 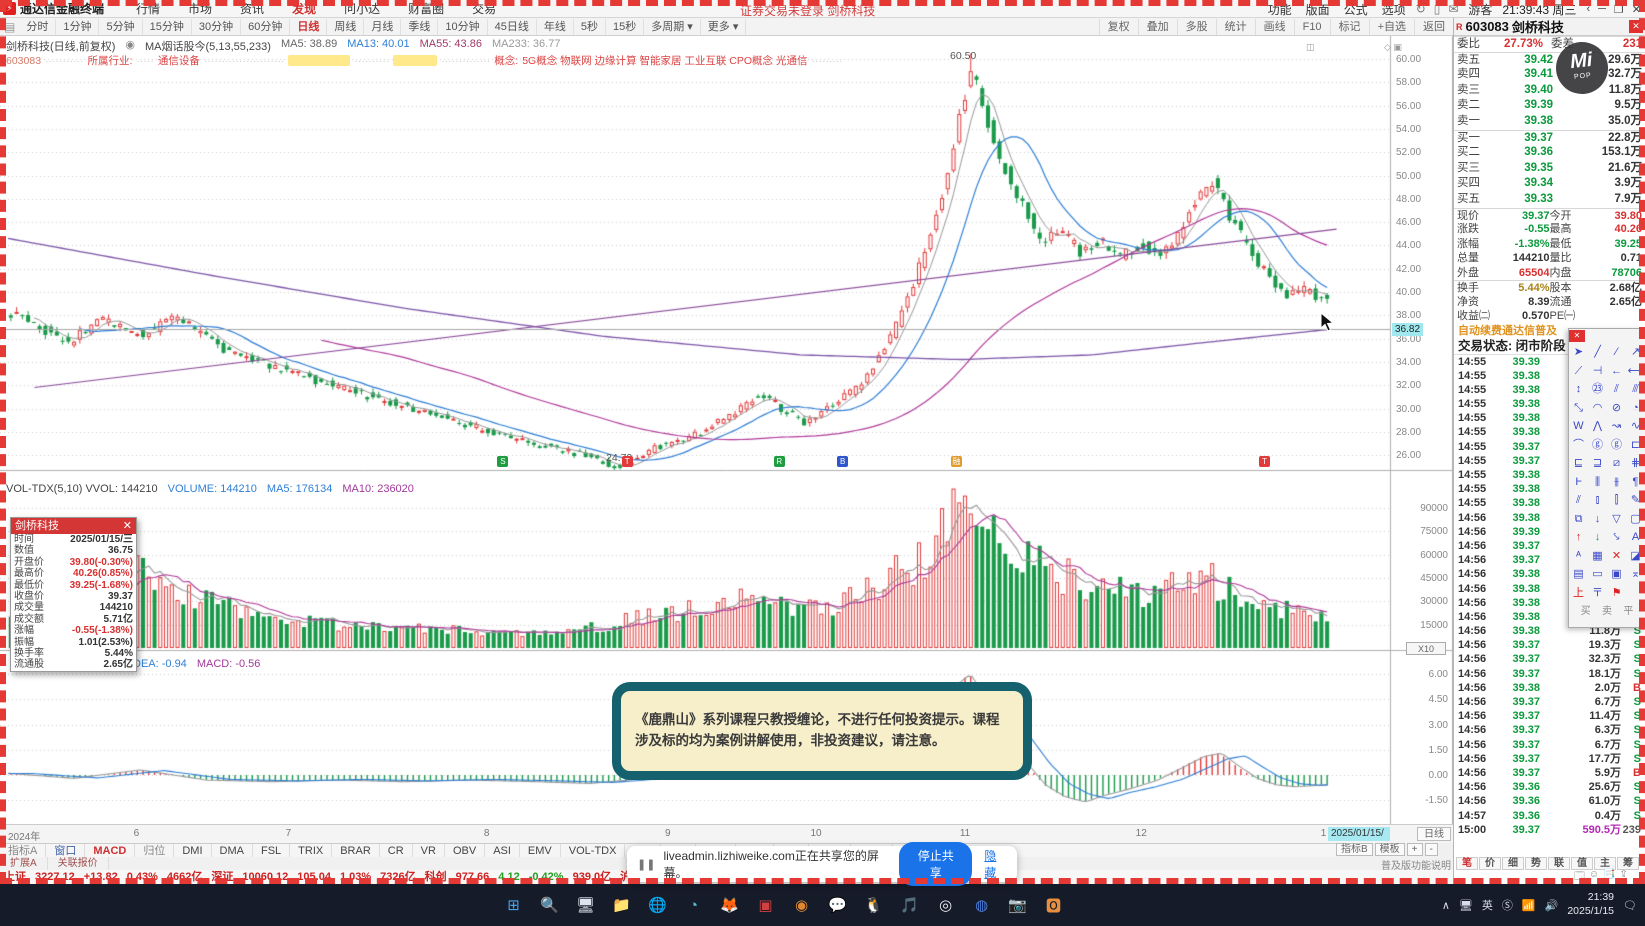 I want to click on indicator-tab-BRAR: BRAR, so click(x=356, y=850).